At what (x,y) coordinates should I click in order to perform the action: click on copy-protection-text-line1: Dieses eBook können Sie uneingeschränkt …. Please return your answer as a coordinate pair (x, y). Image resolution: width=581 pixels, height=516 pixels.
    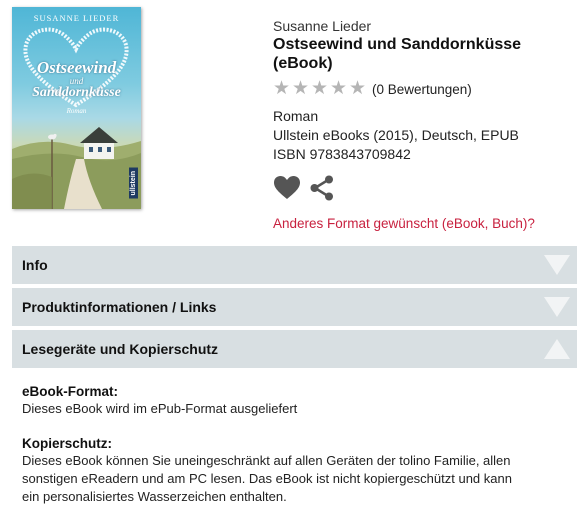
    Looking at the image, I should click on (266, 460).